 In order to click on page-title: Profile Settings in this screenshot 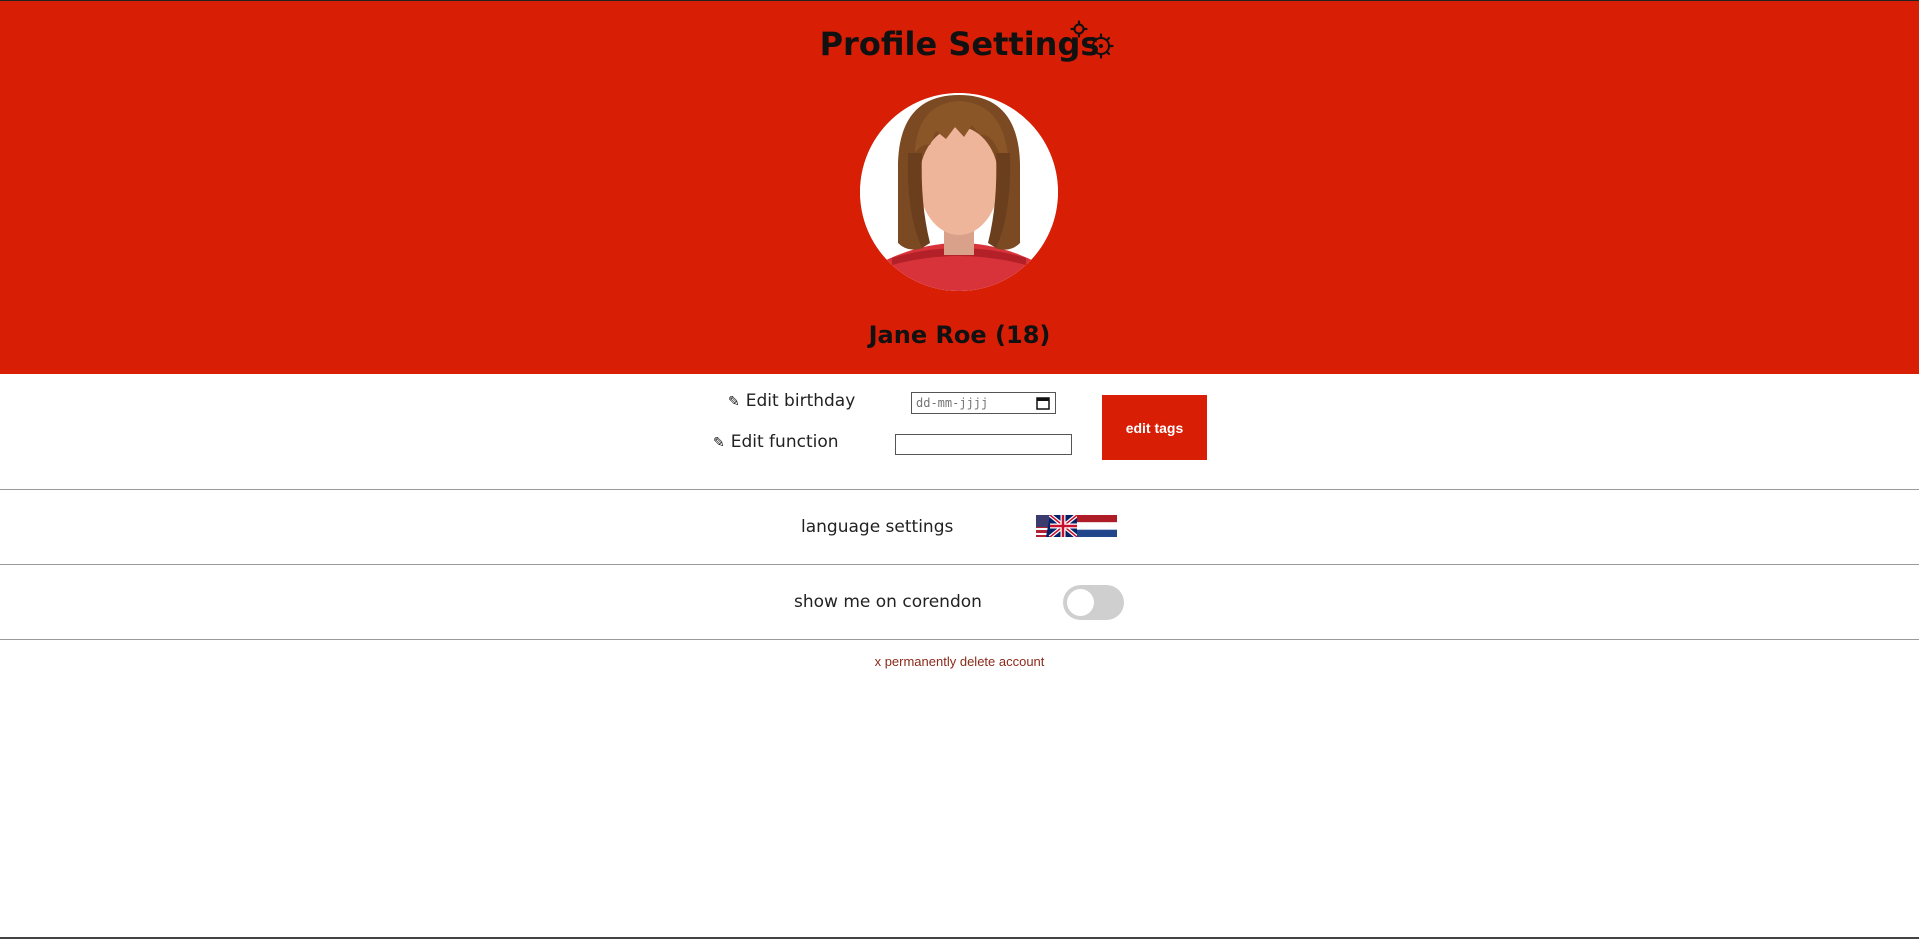, I will do `click(959, 44)`.